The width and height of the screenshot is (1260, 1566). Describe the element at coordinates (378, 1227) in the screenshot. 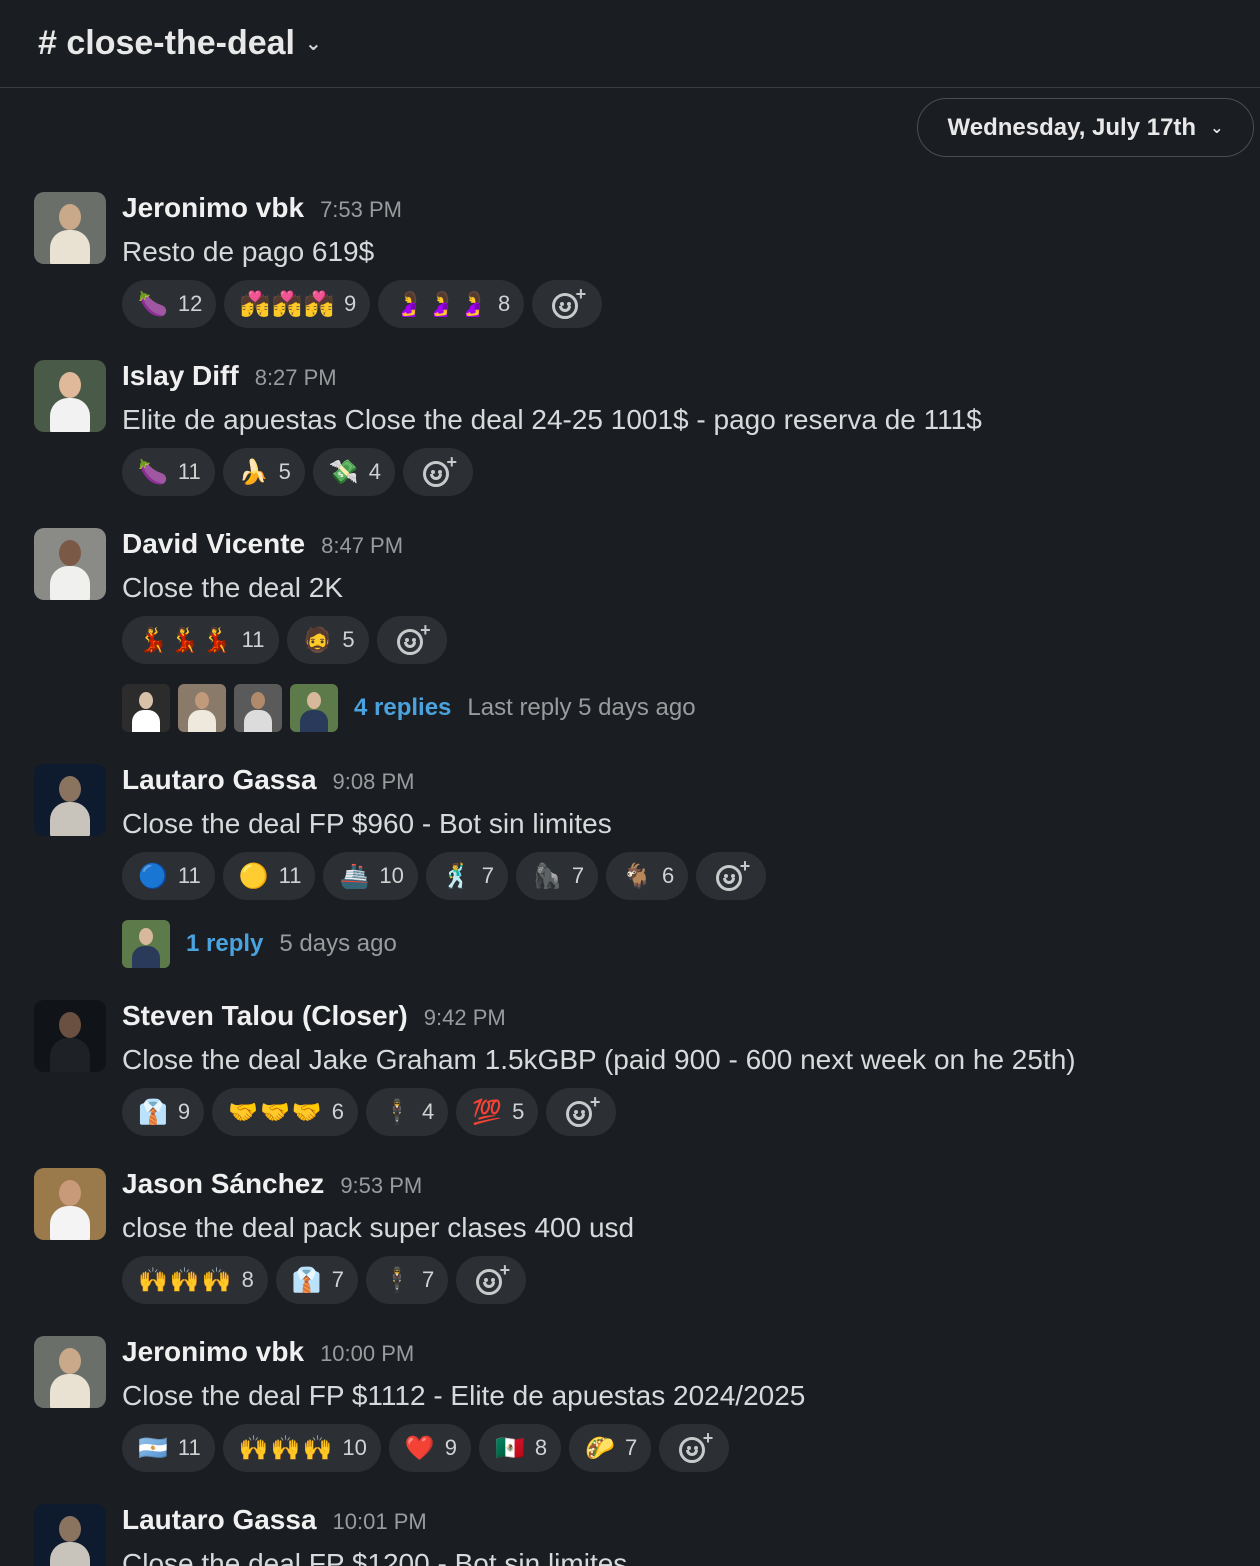

I see `message-text: close the deal pack super clases 400 usd` at that location.